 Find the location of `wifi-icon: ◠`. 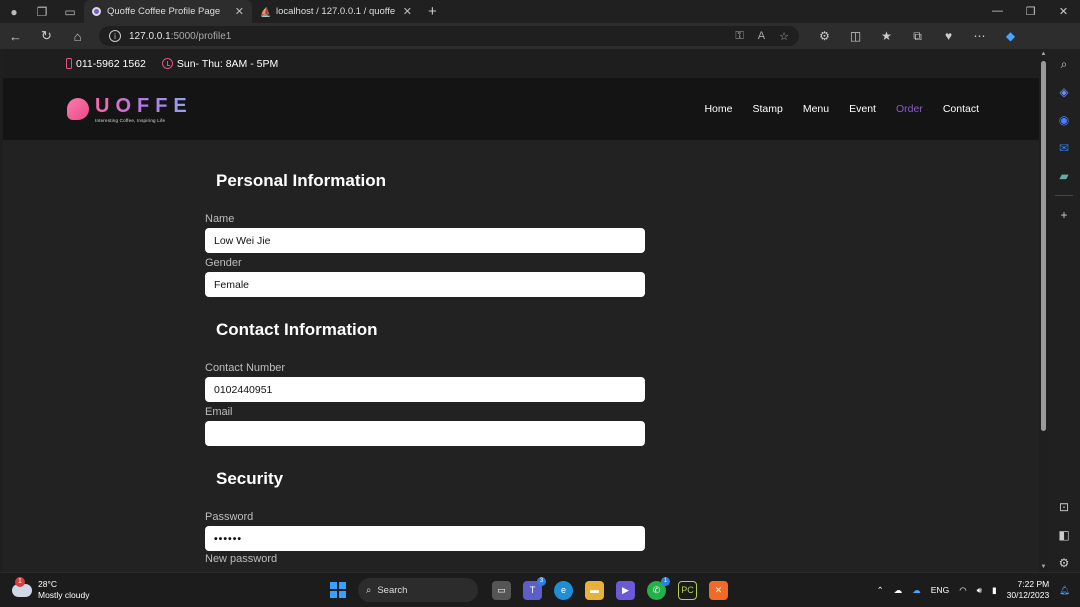

wifi-icon: ◠ is located at coordinates (962, 590).